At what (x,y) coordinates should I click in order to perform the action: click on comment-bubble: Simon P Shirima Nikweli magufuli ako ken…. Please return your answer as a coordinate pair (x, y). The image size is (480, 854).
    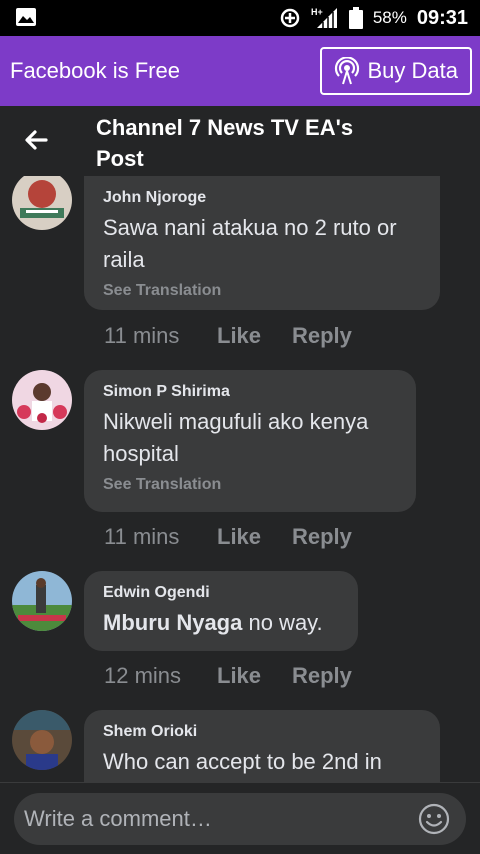
    Looking at the image, I should click on (250, 441).